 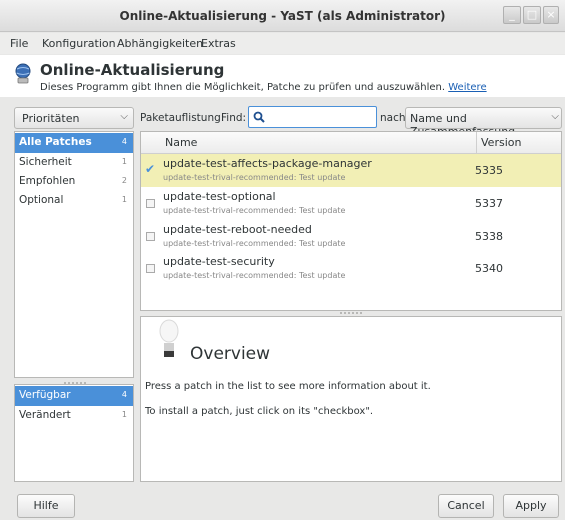 I want to click on patch-version: 5340, so click(x=489, y=268).